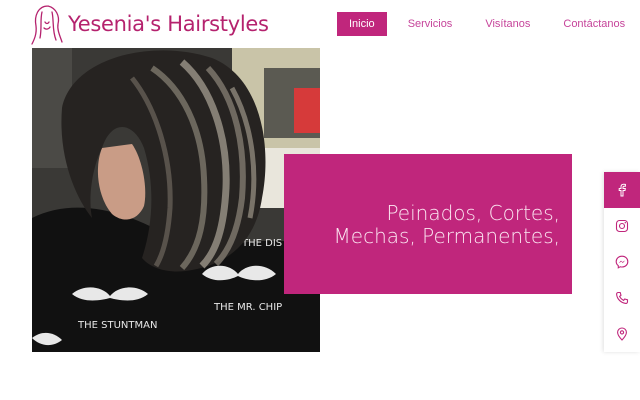 This screenshot has width=640, height=400. I want to click on instagram-link, so click(622, 226).